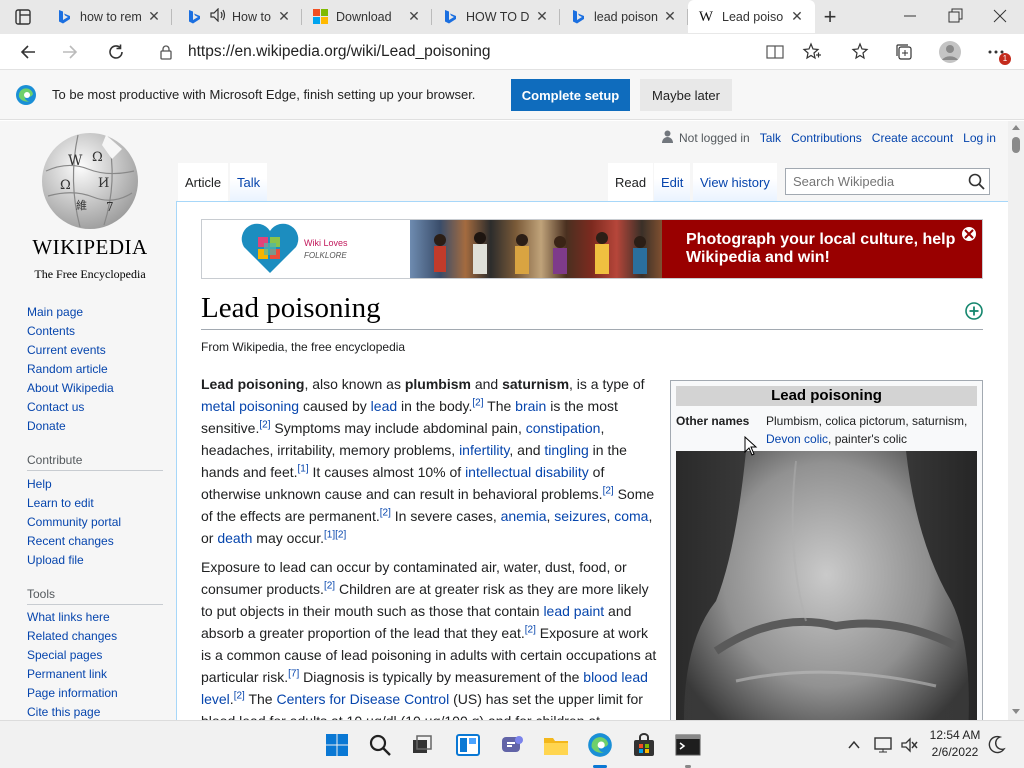 The image size is (1024, 768). Describe the element at coordinates (234, 538) in the screenshot. I see `link-death: death` at that location.